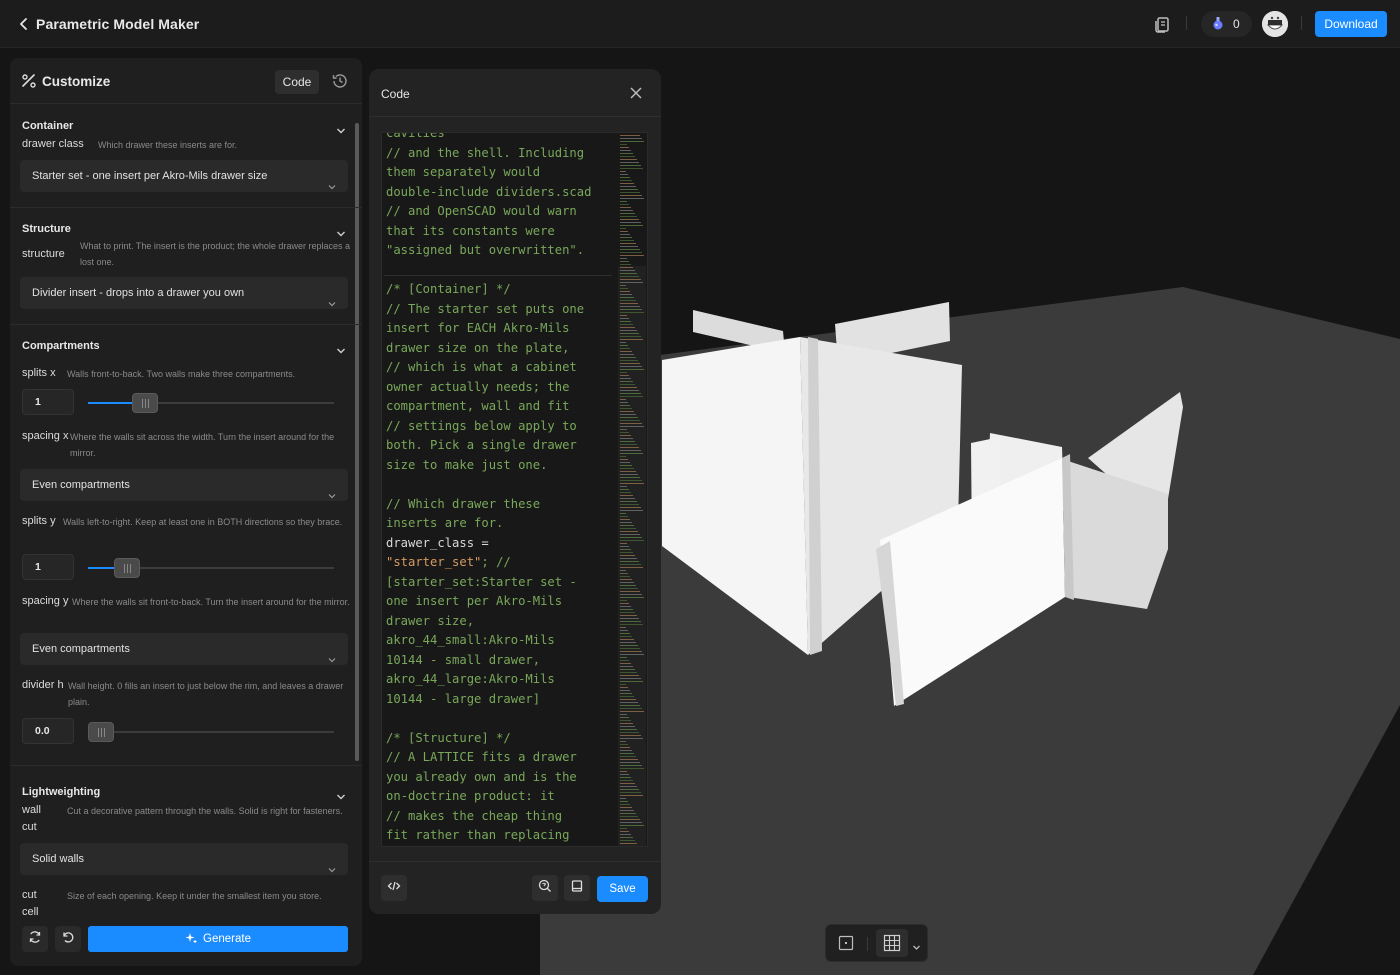 Image resolution: width=1400 pixels, height=975 pixels. What do you see at coordinates (35, 939) in the screenshot?
I see `refresh-button` at bounding box center [35, 939].